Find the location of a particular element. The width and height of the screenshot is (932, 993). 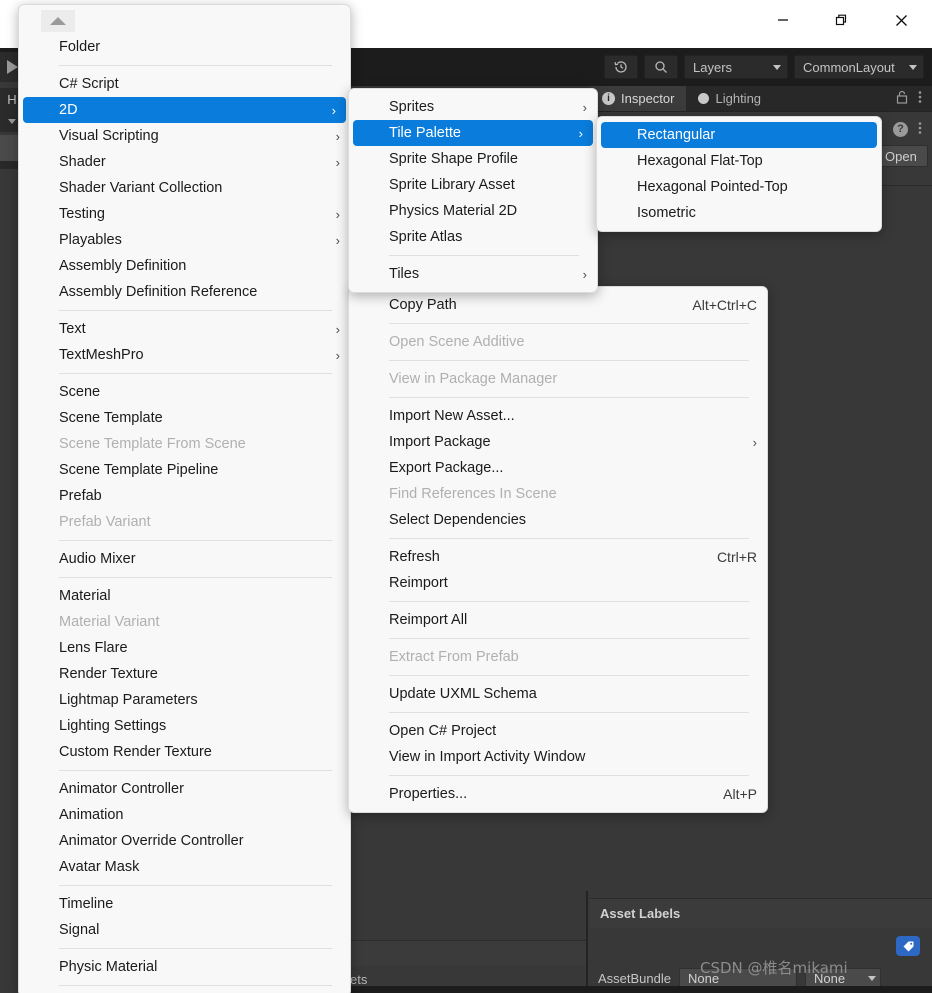

create-menu-item-2d: 2D › is located at coordinates (184, 110).